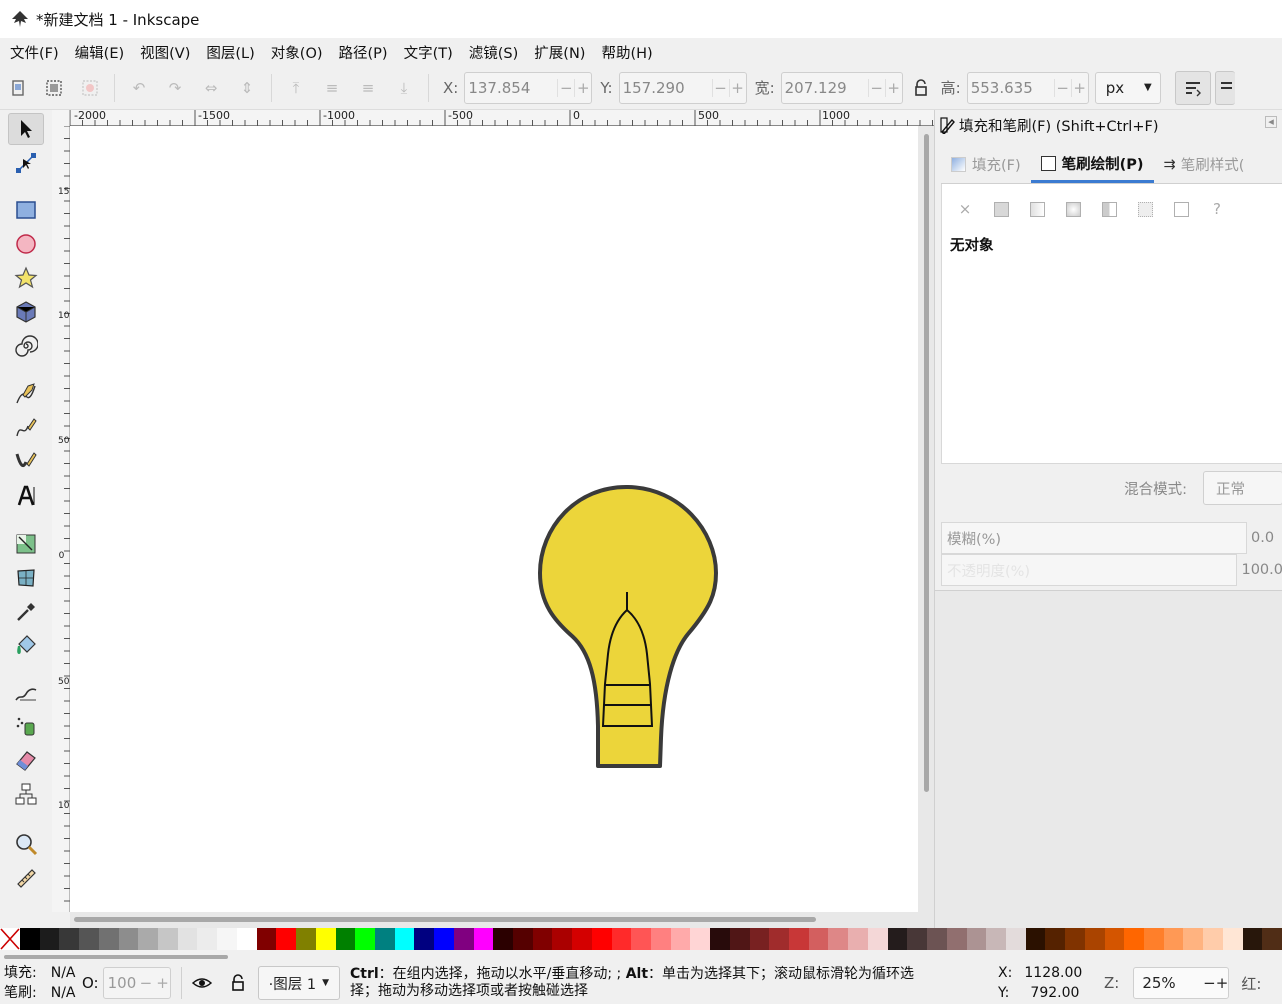  What do you see at coordinates (511, 87) in the screenshot?
I see `x-input` at bounding box center [511, 87].